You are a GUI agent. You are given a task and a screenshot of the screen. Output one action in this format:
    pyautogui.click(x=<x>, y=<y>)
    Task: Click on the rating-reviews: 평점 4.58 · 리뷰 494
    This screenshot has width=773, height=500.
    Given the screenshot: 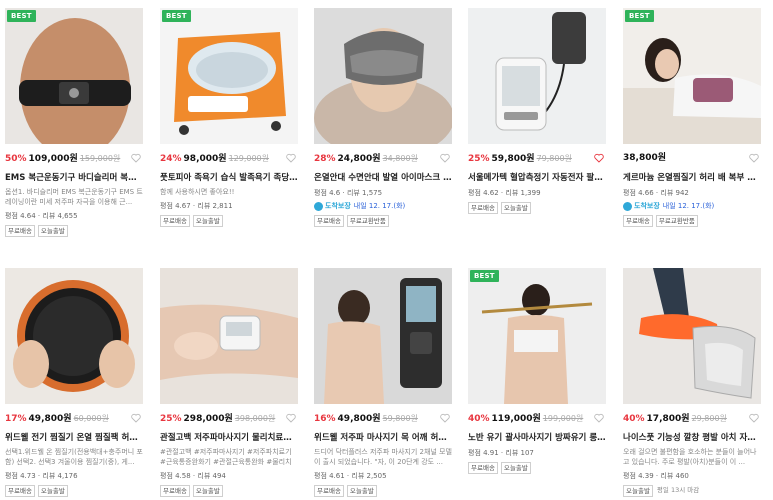 What is the action you would take?
    pyautogui.click(x=193, y=476)
    